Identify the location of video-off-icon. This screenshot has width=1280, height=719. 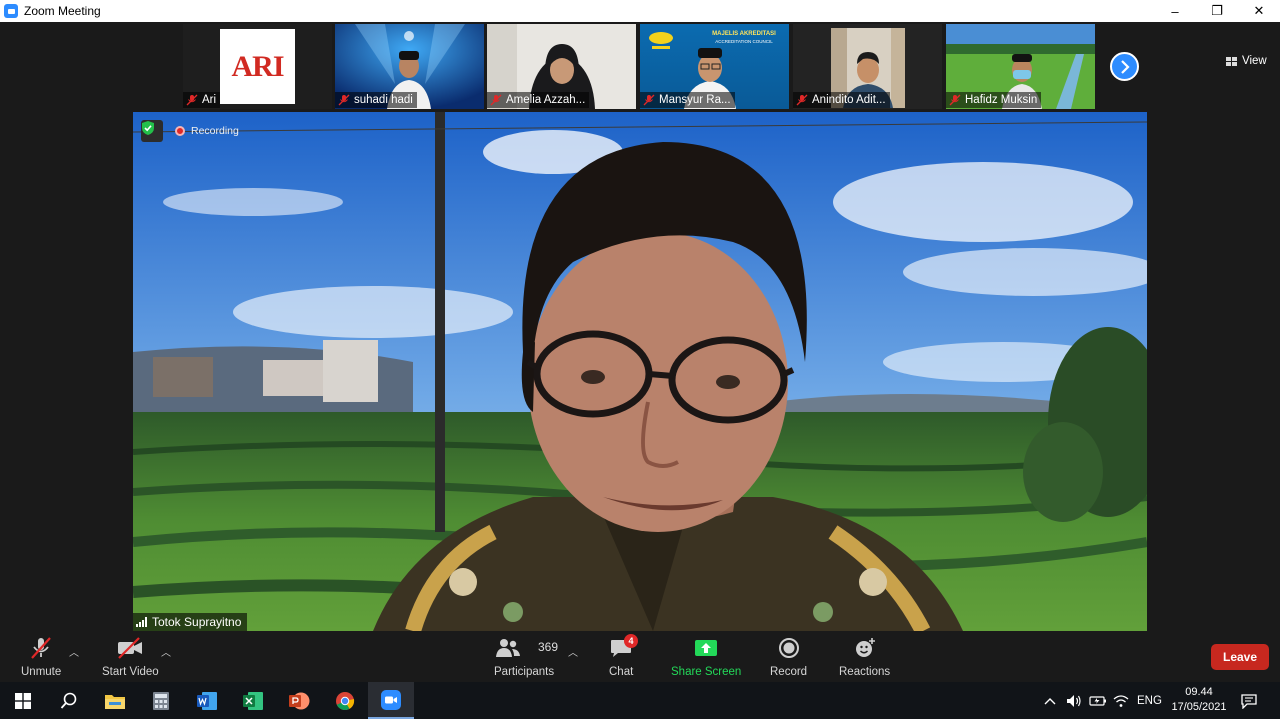
(130, 648).